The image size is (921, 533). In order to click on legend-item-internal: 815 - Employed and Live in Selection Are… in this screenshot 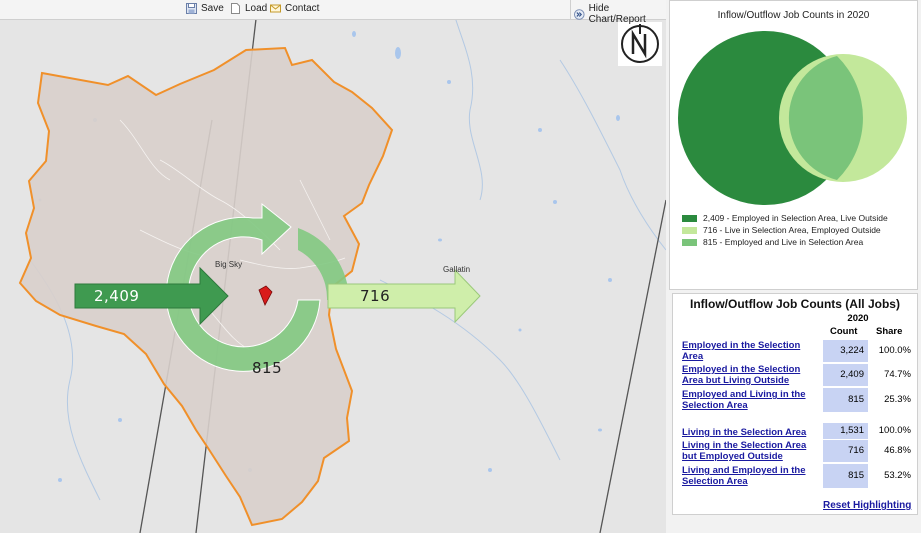, I will do `click(785, 242)`.